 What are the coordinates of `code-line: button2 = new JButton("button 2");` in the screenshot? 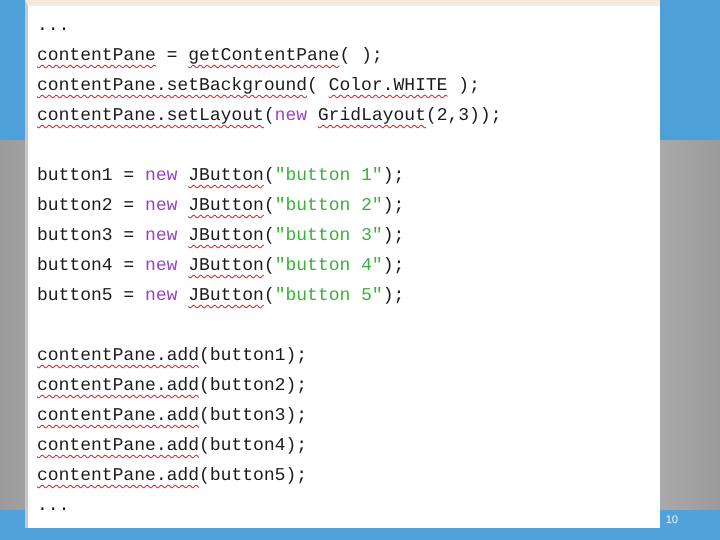 It's located at (220, 206).